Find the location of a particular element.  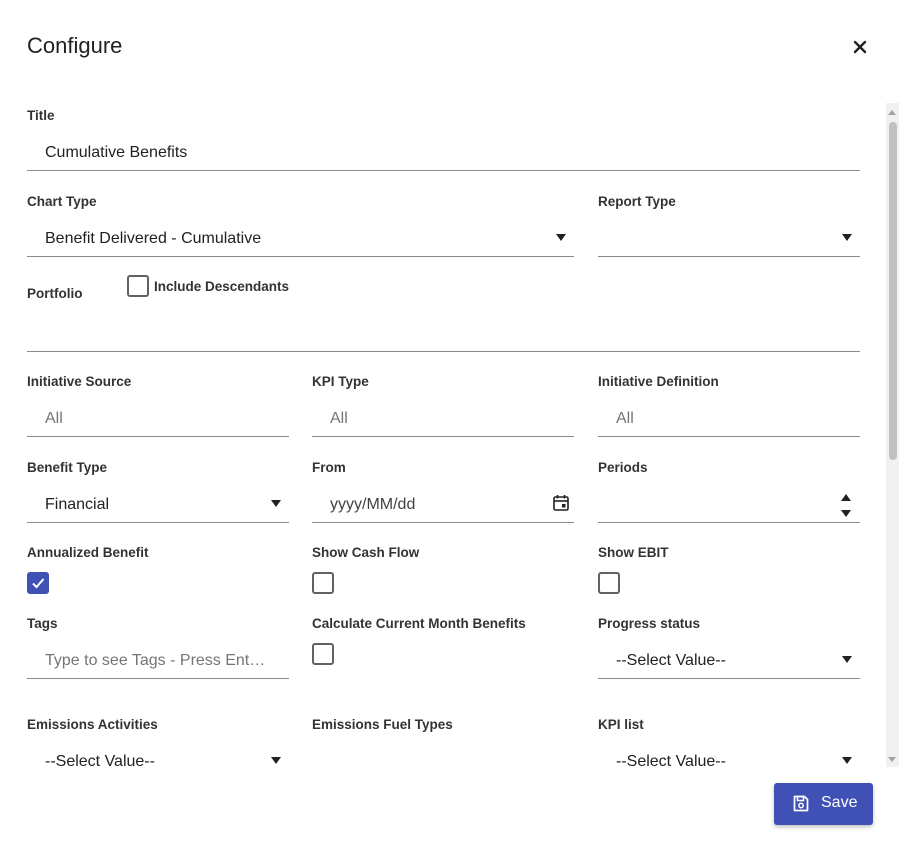

from-label: From is located at coordinates (329, 467).